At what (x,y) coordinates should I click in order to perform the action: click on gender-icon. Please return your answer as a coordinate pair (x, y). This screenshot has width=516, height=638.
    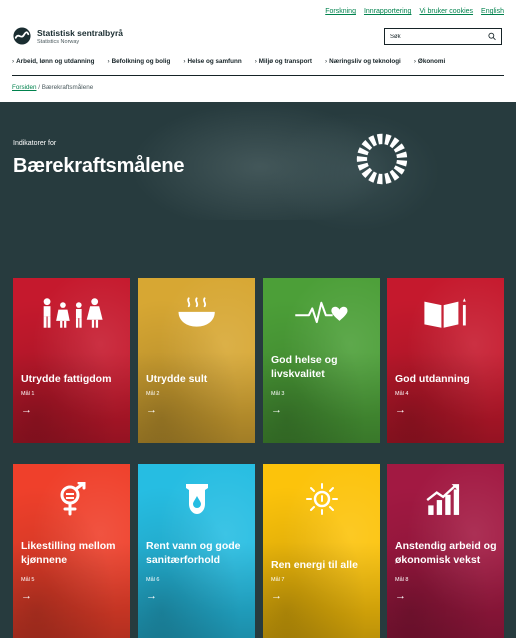
    Looking at the image, I should click on (72, 499).